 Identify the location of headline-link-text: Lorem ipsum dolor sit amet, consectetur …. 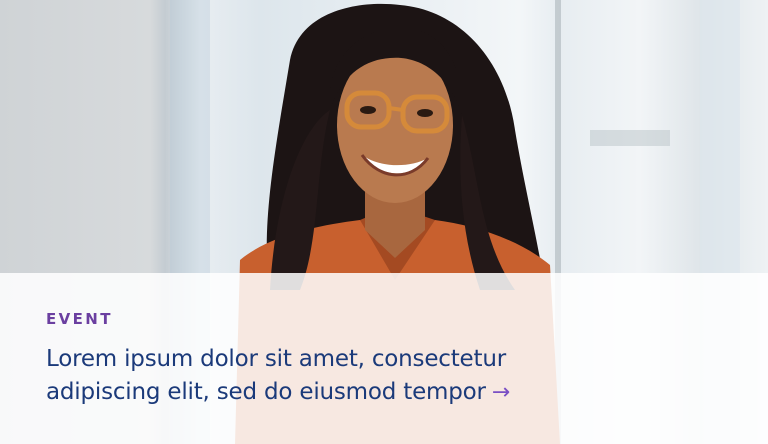
(278, 375).